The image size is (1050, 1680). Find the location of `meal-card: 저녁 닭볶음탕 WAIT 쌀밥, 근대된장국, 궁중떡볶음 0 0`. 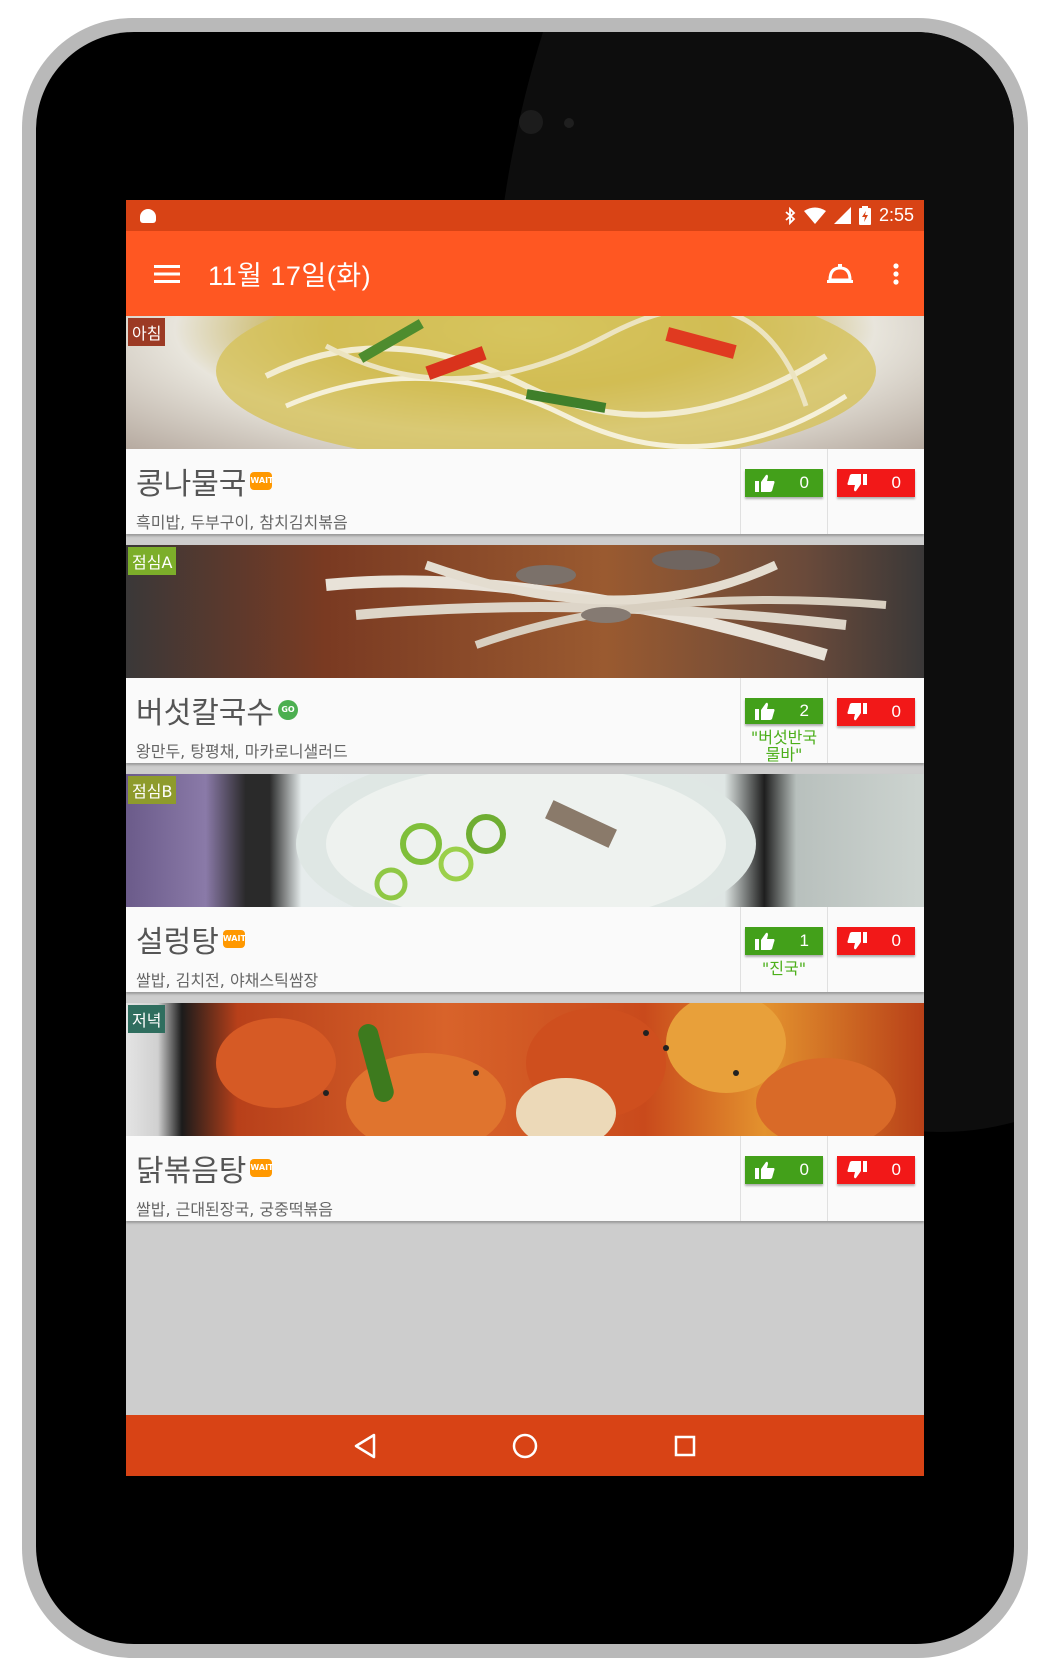

meal-card: 저녁 닭볶음탕 WAIT 쌀밥, 근대된장국, 궁중떡볶음 0 0 is located at coordinates (525, 1112).